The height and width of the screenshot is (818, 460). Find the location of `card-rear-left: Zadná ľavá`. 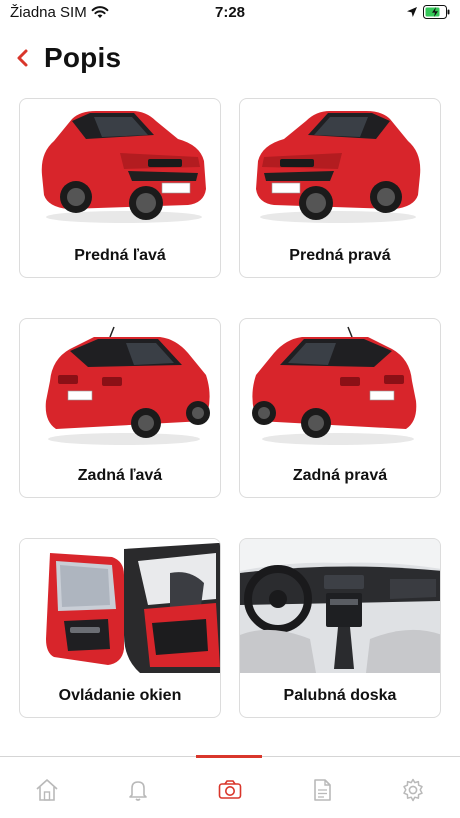

card-rear-left: Zadná ľavá is located at coordinates (120, 408).